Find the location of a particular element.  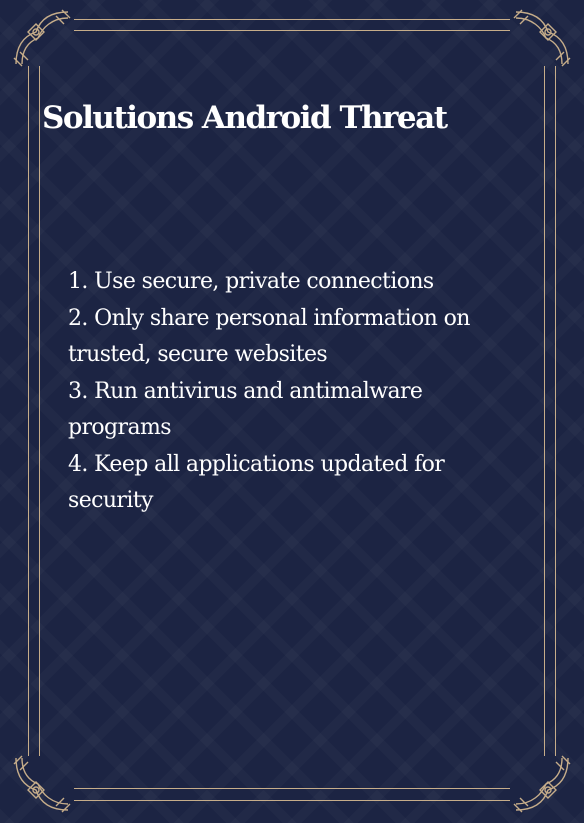

frame-top-outer-line is located at coordinates (292, 19).